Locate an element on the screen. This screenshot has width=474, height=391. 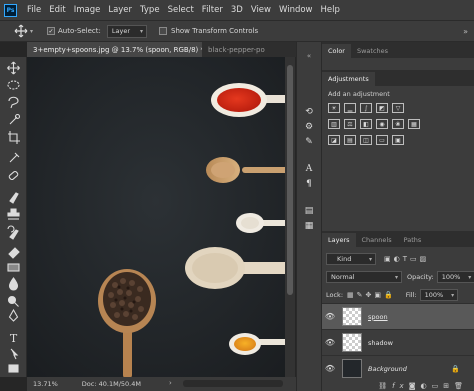
history-icon: ⟲ is located at coordinates (309, 111).